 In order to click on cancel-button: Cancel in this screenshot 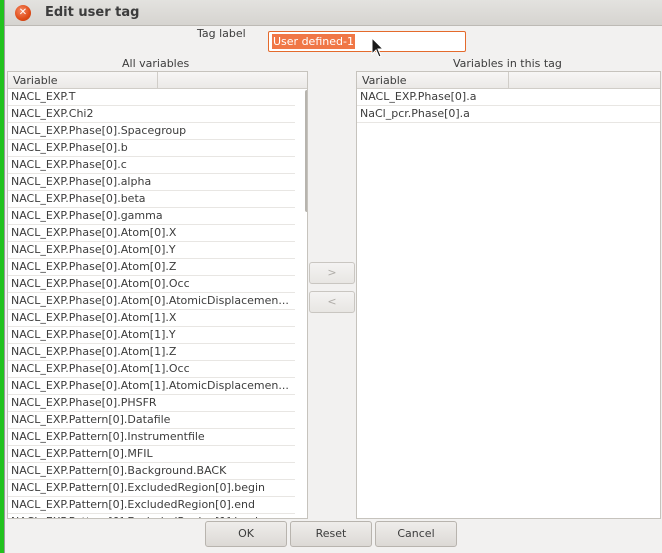, I will do `click(416, 534)`.